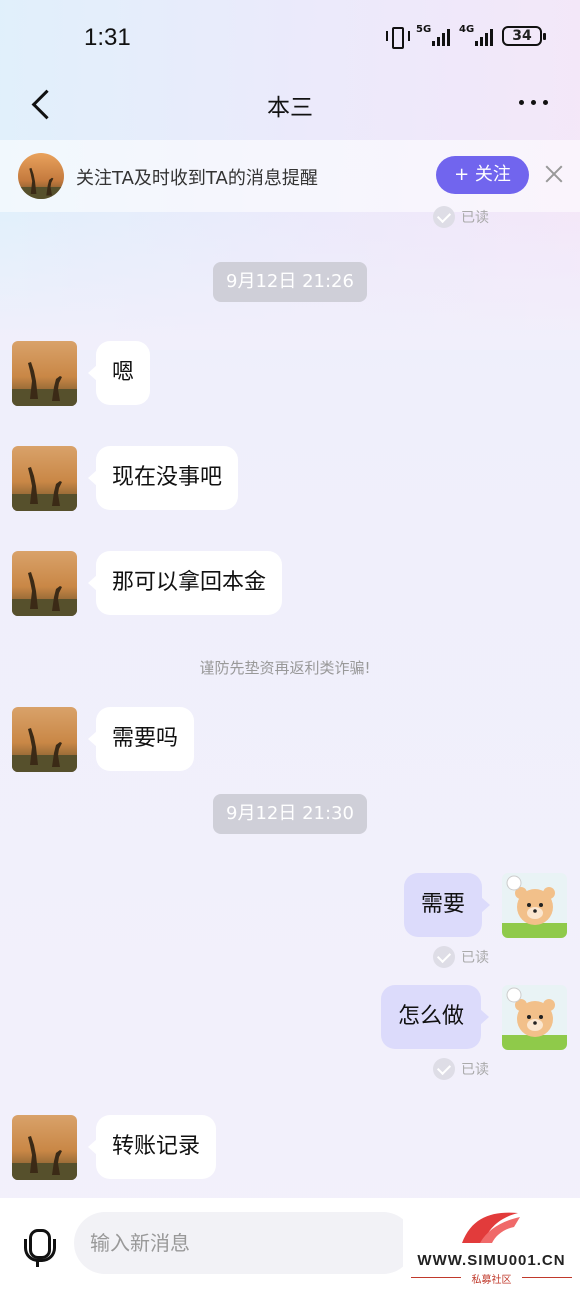  Describe the element at coordinates (197, 178) in the screenshot. I see `follow-prompt-text: 关注TA及时收到TA的消息提醒` at that location.